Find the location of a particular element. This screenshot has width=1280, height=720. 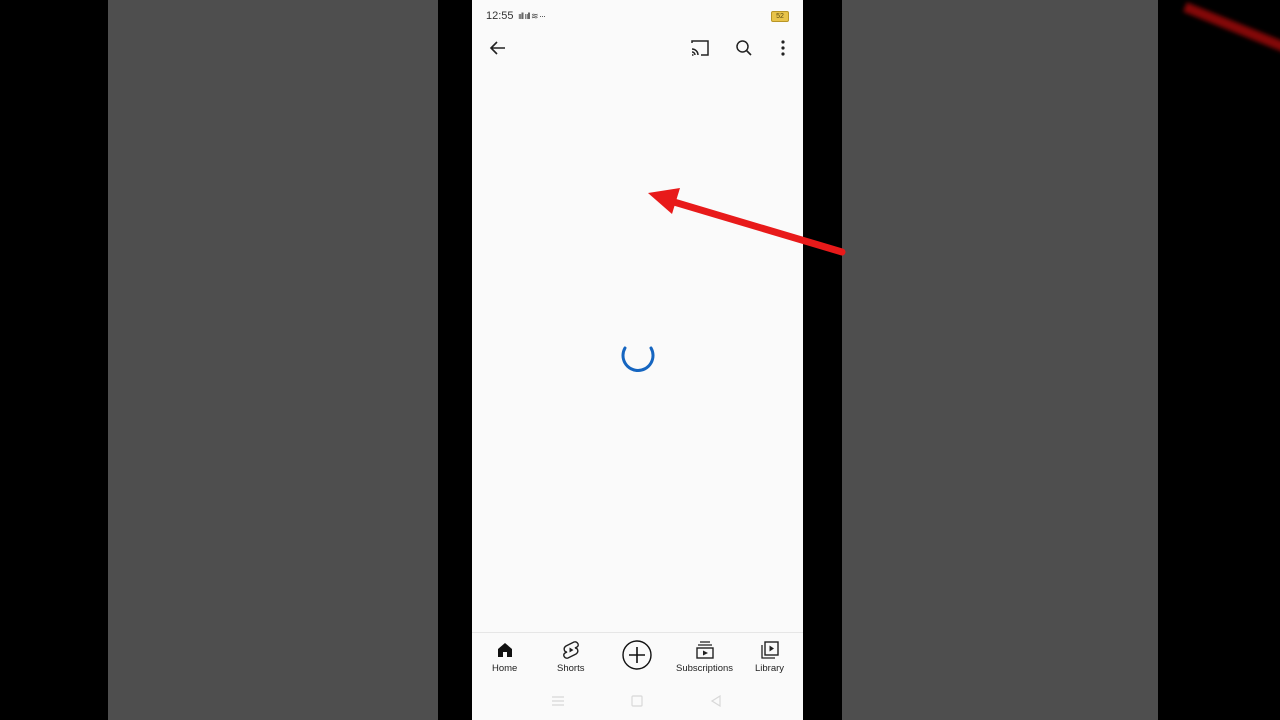

status-time: 12:55 is located at coordinates (500, 16).